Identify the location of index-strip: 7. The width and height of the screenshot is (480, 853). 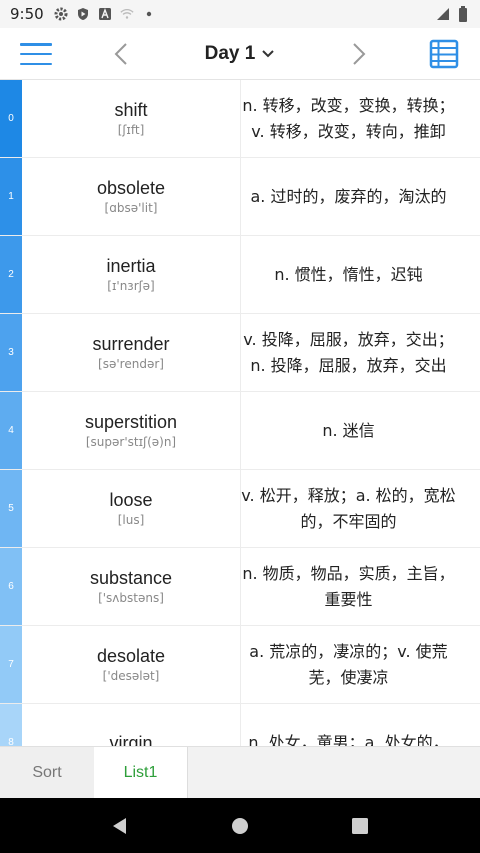
(11, 664).